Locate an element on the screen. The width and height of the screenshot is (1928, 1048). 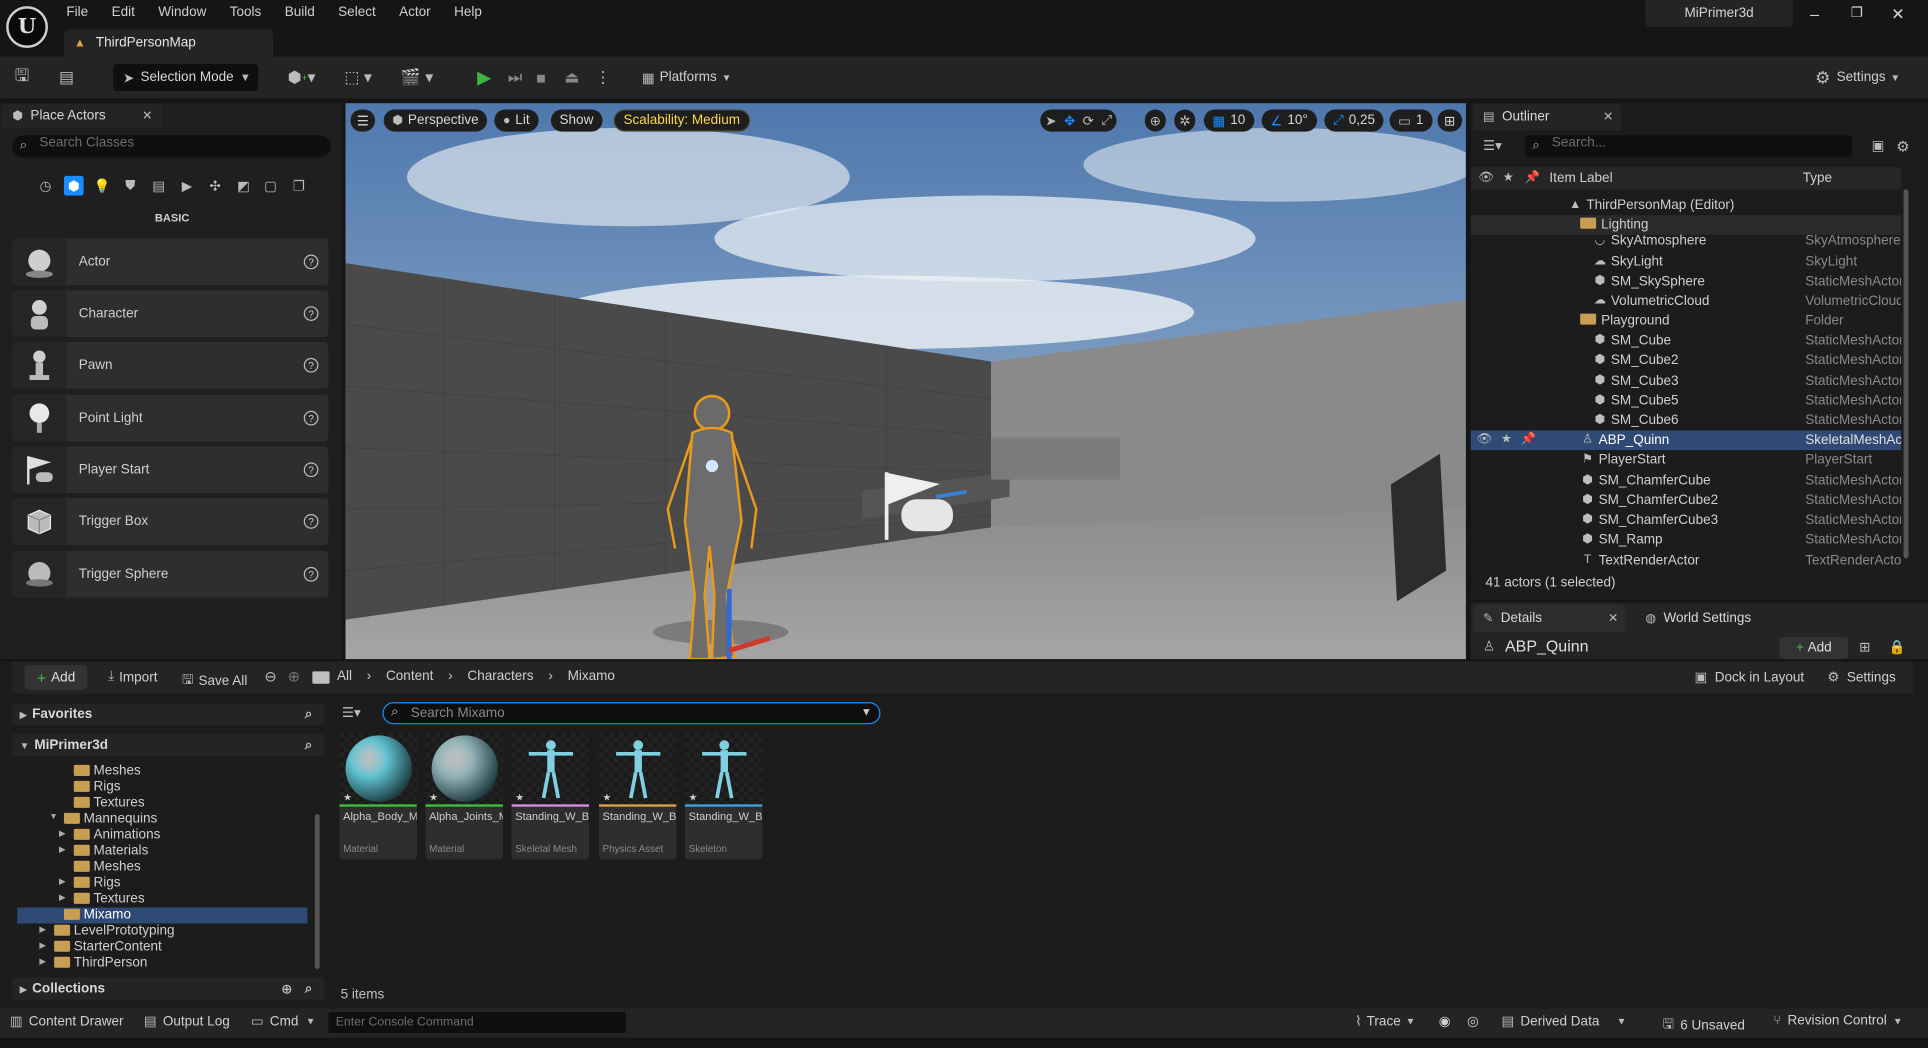
folder-tree-item: ▶ LevelPrototyping is located at coordinates (162, 932).